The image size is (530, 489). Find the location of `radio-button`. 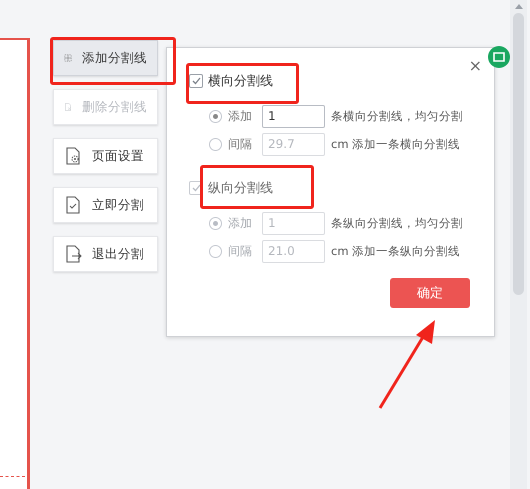

radio-button is located at coordinates (215, 116).